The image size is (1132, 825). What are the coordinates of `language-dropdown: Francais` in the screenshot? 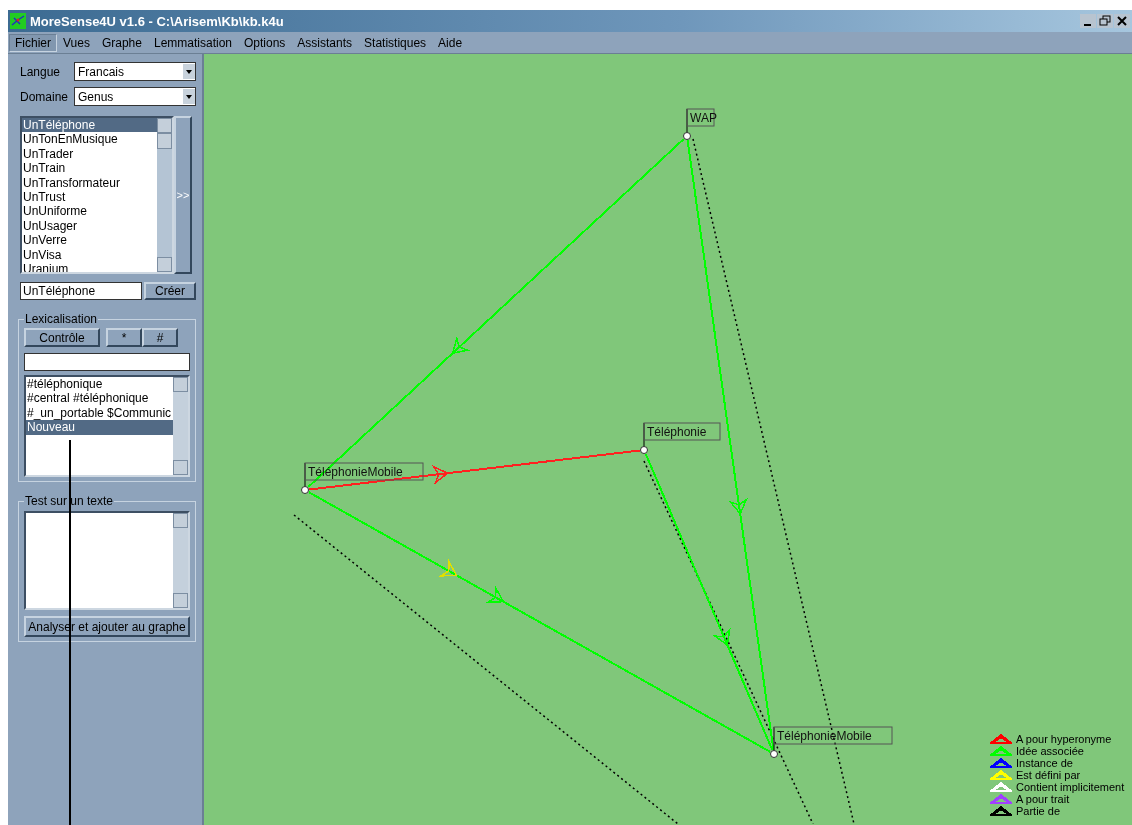 It's located at (135, 71).